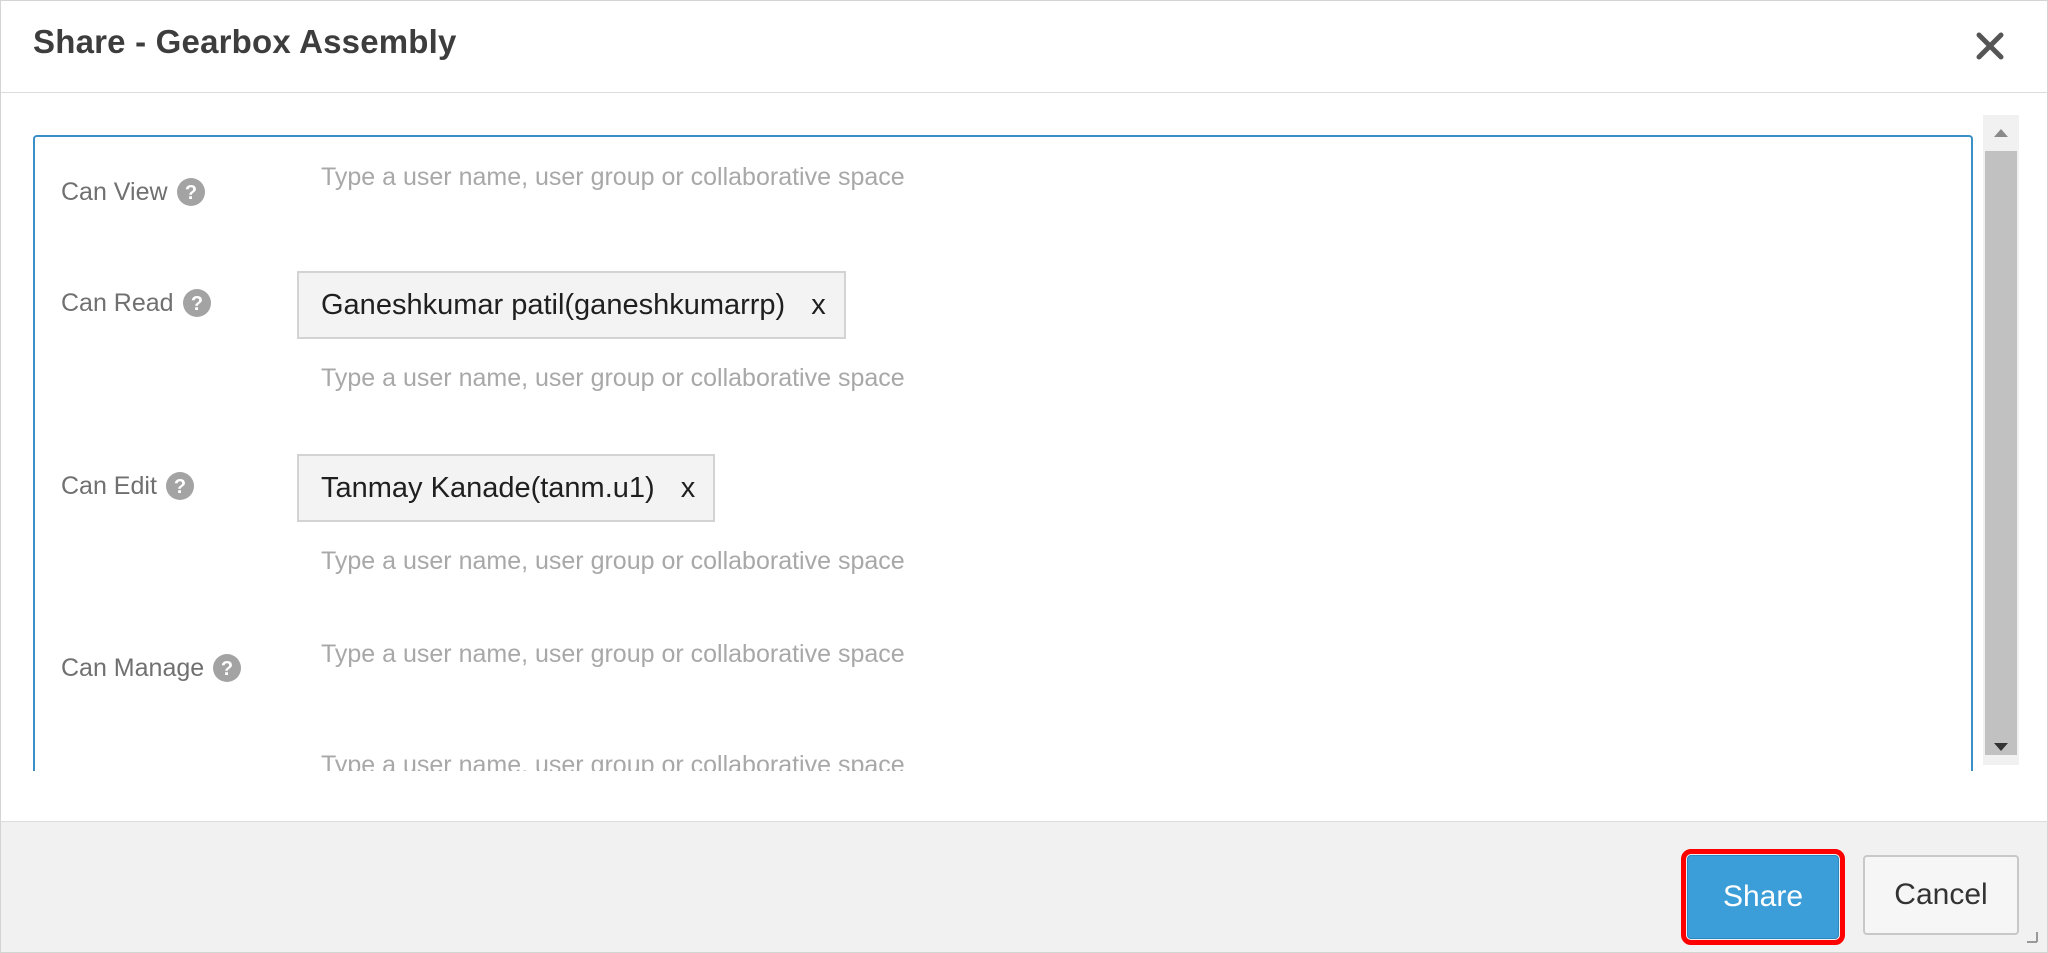 The width and height of the screenshot is (2048, 953). What do you see at coordinates (1941, 895) in the screenshot?
I see `cancel-button: Cancel` at bounding box center [1941, 895].